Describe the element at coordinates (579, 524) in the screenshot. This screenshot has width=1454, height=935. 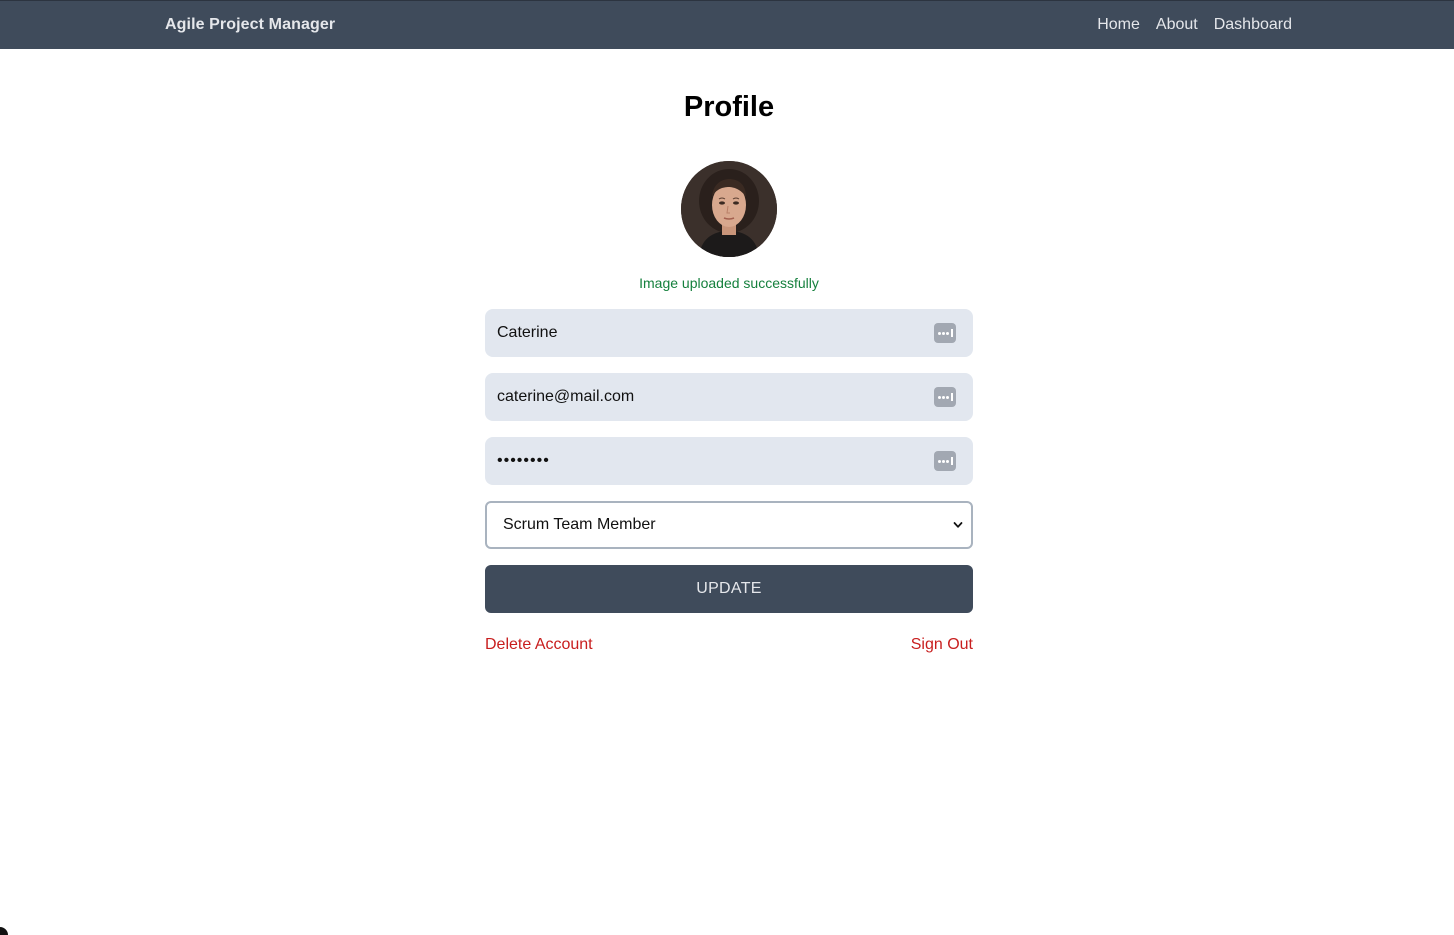
I see `role-select-value: Scrum Team Member` at that location.